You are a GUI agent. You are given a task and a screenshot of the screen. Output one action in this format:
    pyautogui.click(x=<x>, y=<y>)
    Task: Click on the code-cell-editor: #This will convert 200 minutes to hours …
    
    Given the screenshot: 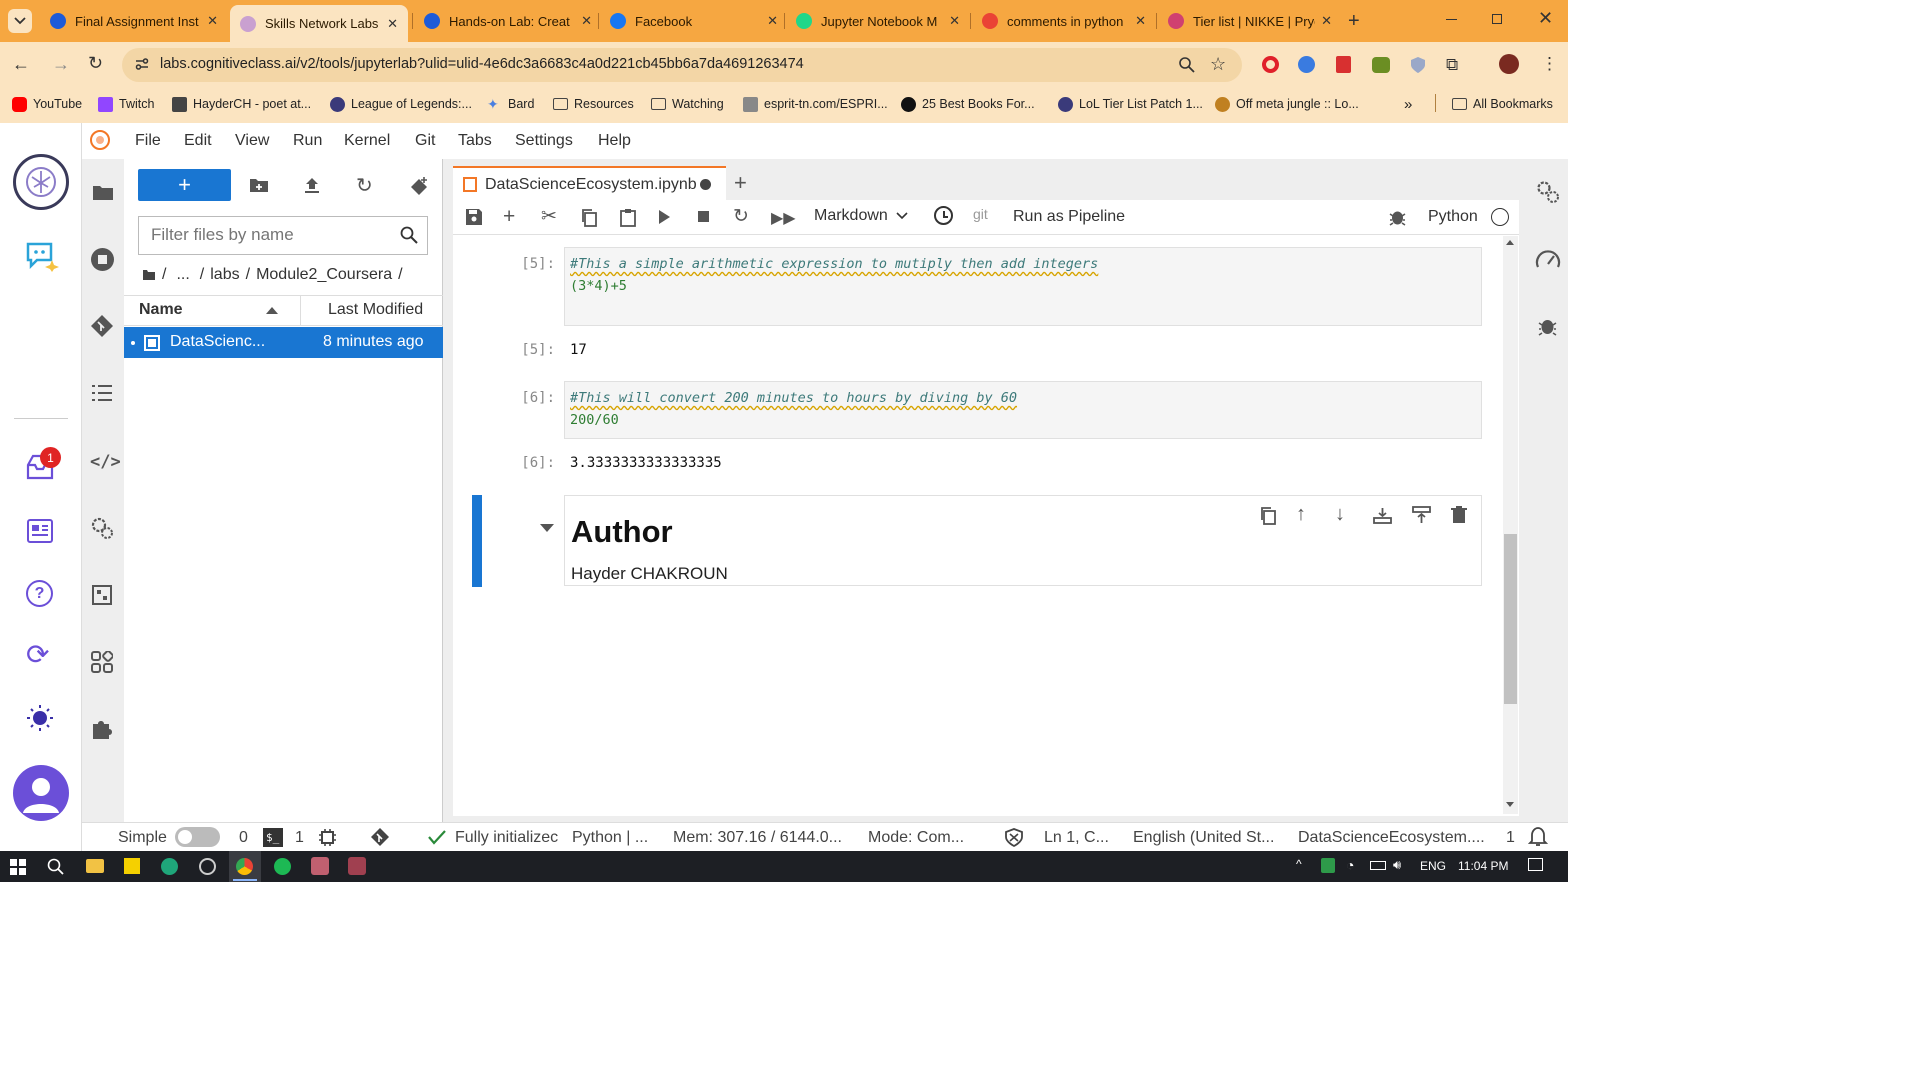 What is the action you would take?
    pyautogui.click(x=1023, y=410)
    